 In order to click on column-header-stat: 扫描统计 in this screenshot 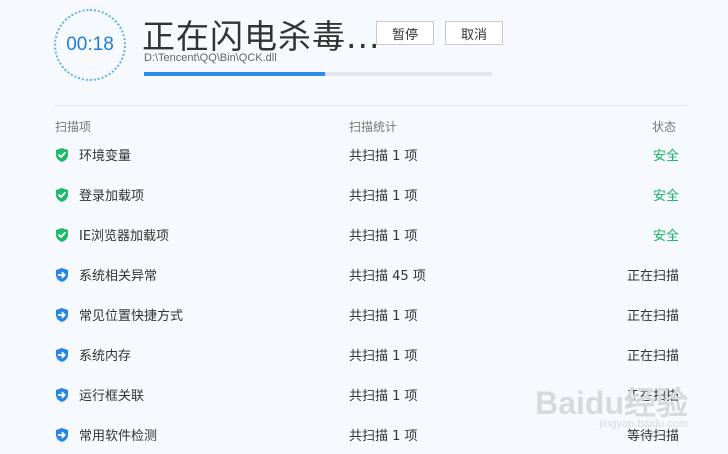, I will do `click(373, 127)`.